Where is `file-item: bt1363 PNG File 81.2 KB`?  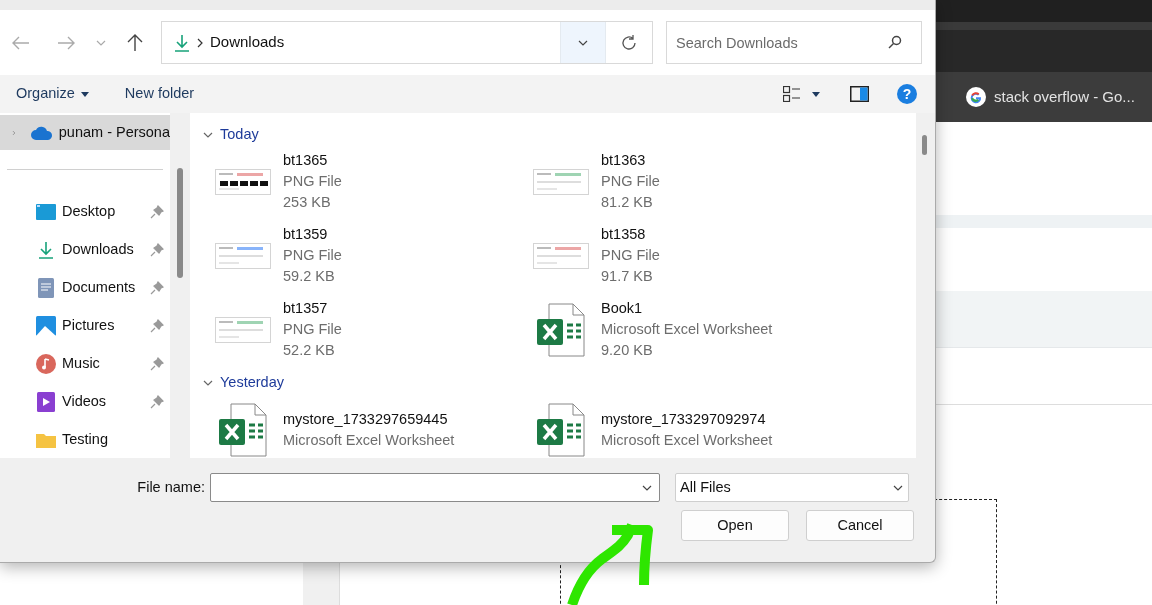 file-item: bt1363 PNG File 81.2 KB is located at coordinates (679, 181).